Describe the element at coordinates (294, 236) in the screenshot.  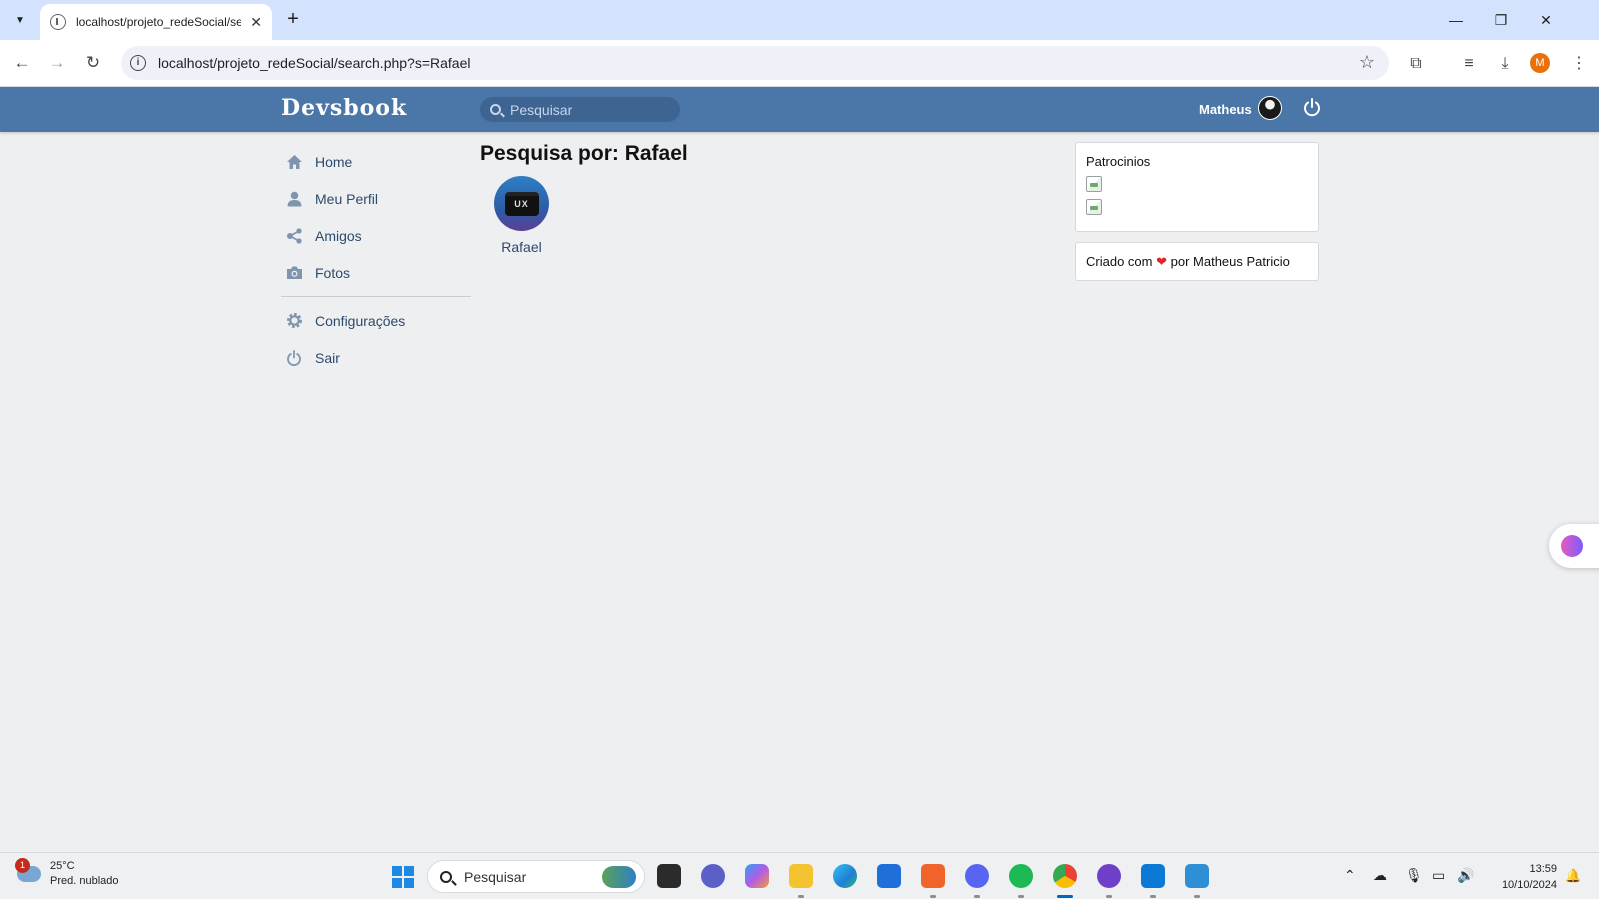
I see `friends-icon` at that location.